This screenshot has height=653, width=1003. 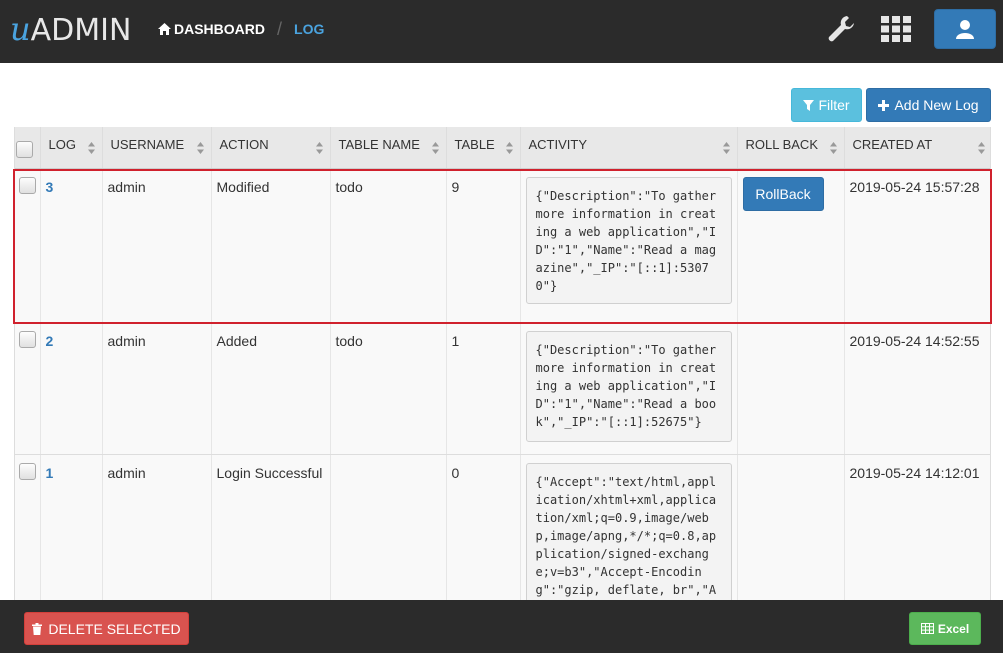 What do you see at coordinates (81, 30) in the screenshot?
I see `logo-text: ADMIN` at bounding box center [81, 30].